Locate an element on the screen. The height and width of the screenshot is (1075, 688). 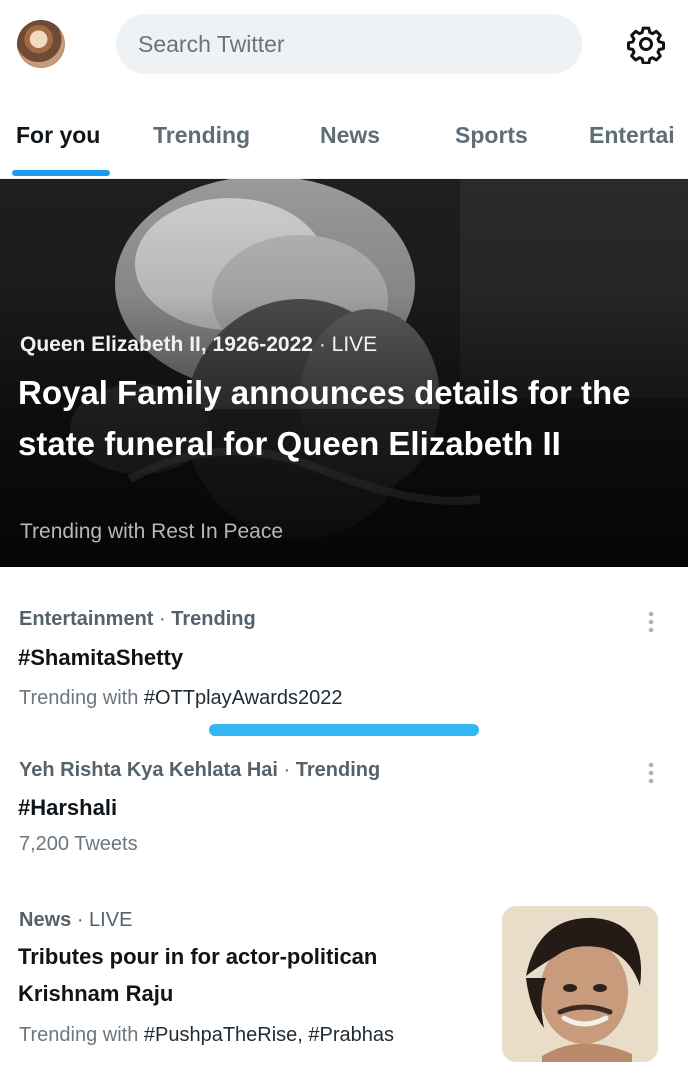
trend-meta: News · LIVE is located at coordinates (75, 920).